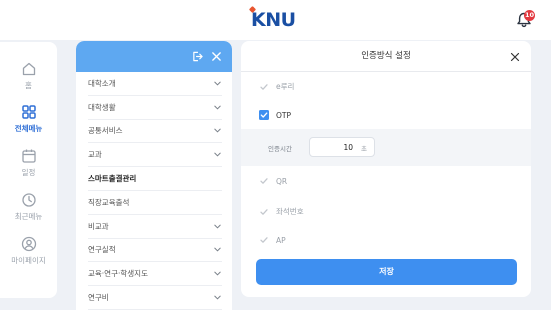 Image resolution: width=551 pixels, height=310 pixels. I want to click on menu-item-label: 연구비, so click(98, 298).